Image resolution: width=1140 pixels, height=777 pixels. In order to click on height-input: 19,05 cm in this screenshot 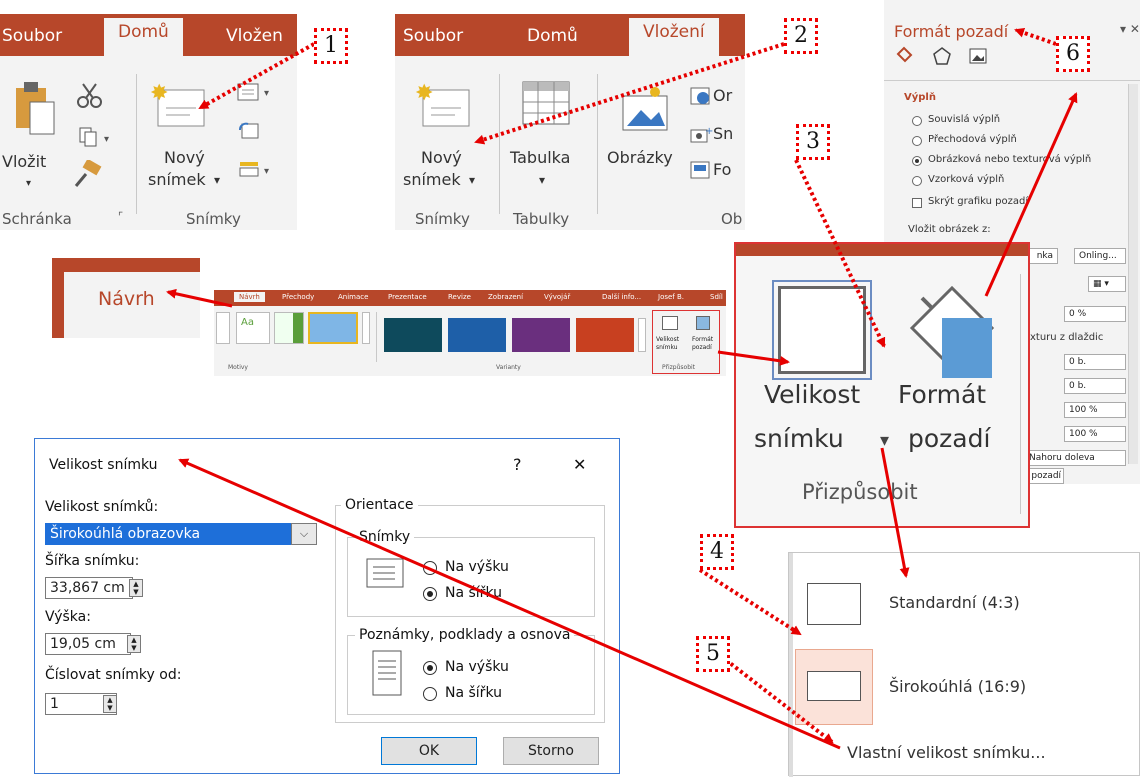, I will do `click(88, 644)`.